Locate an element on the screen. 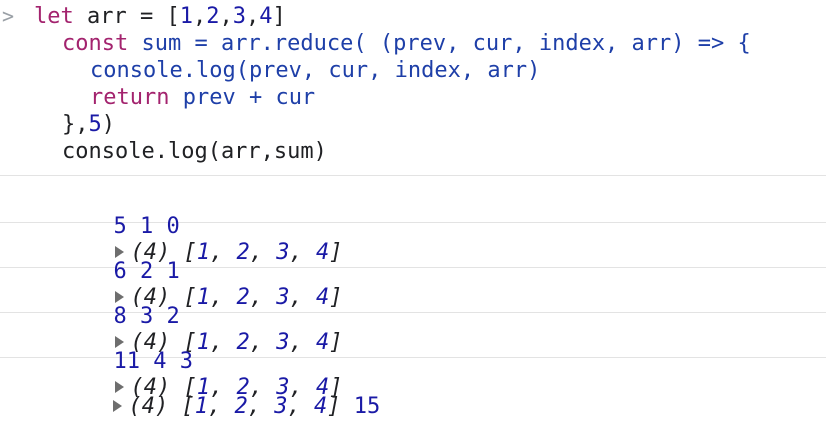 The image size is (826, 446). number-literal: 5 is located at coordinates (95, 124).